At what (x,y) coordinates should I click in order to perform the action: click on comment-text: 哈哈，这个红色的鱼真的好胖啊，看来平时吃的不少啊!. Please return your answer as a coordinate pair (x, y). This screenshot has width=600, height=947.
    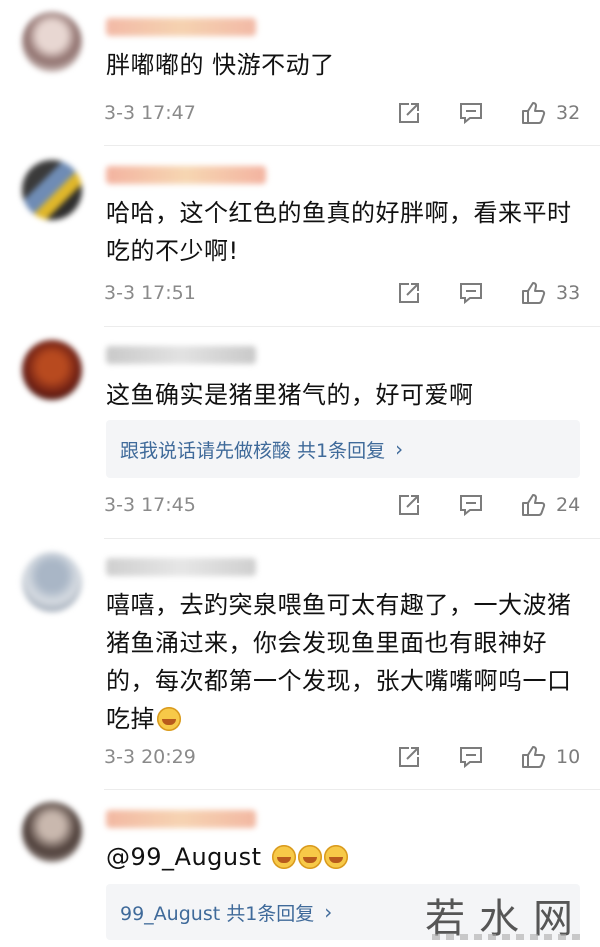
    Looking at the image, I should click on (339, 232).